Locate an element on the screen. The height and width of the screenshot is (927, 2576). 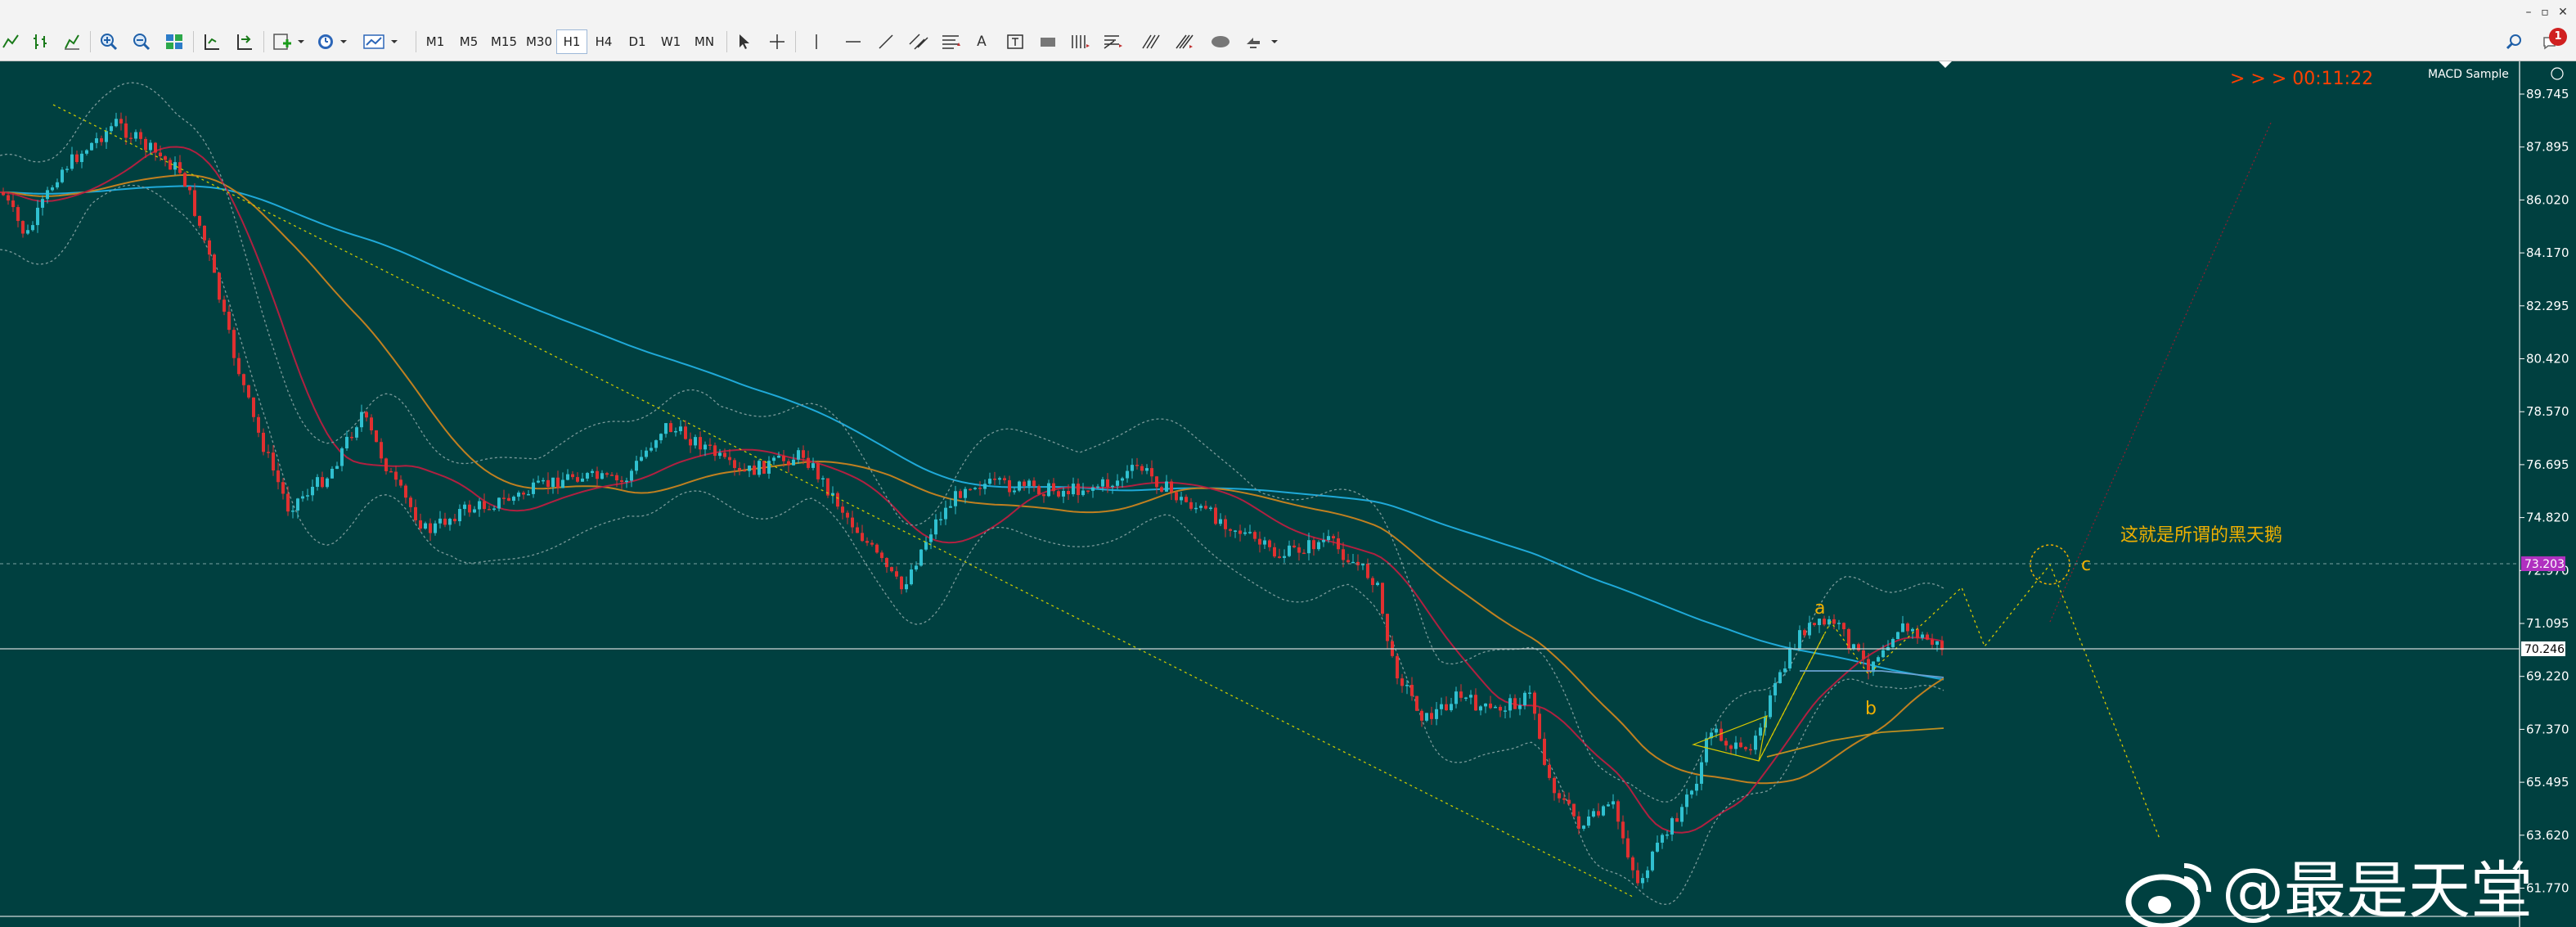
notifications-button: 1 is located at coordinates (2551, 41).